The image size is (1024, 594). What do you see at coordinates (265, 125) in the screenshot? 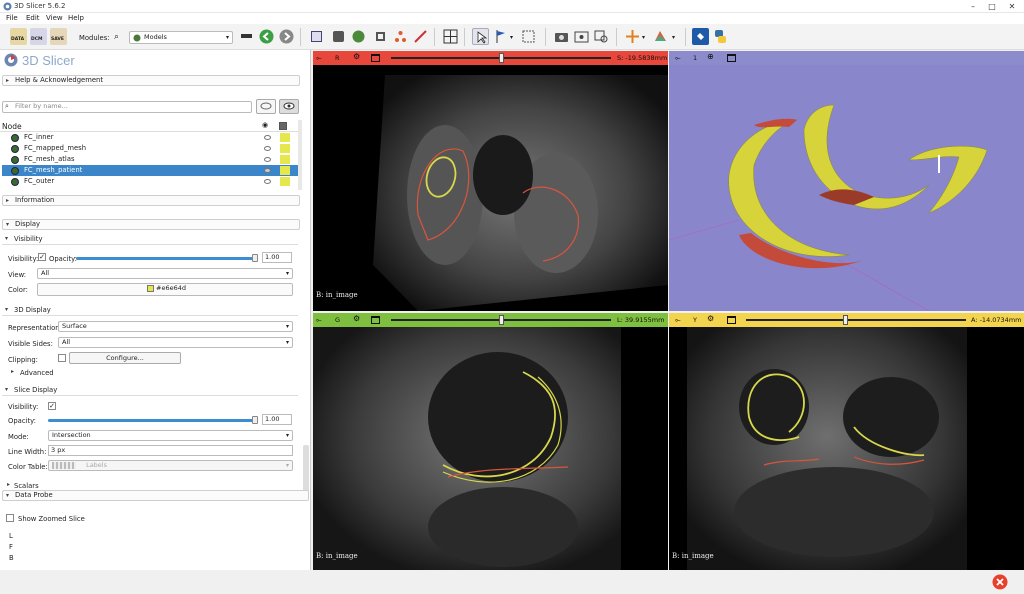
I see `eye-icon: ◉` at bounding box center [265, 125].